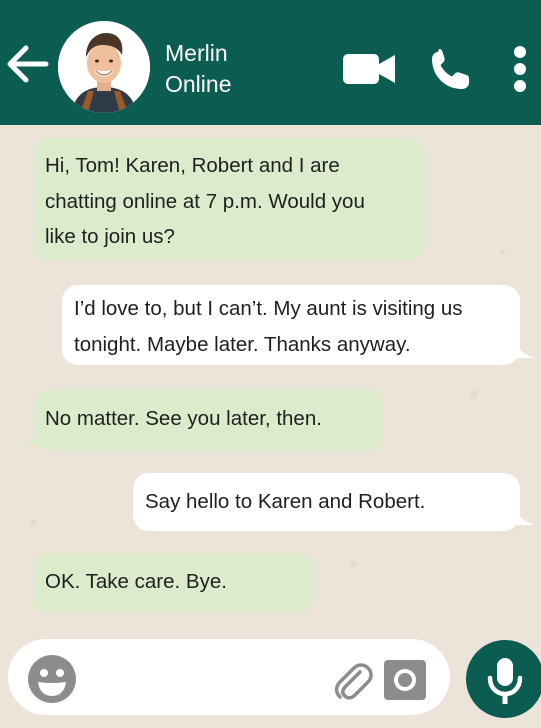 The height and width of the screenshot is (728, 541). Describe the element at coordinates (205, 201) in the screenshot. I see `message-line: chatting online at 7 p.m. Would you` at that location.